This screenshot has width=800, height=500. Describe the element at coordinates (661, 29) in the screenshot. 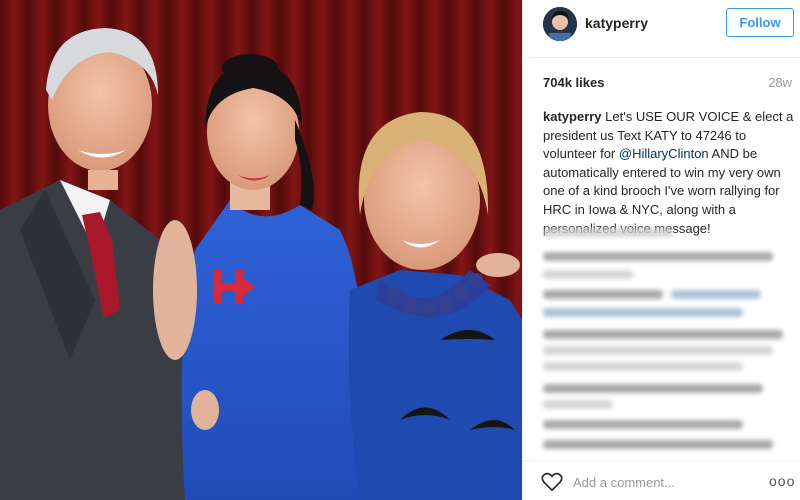

I see `post-header: katyperry Follow` at that location.